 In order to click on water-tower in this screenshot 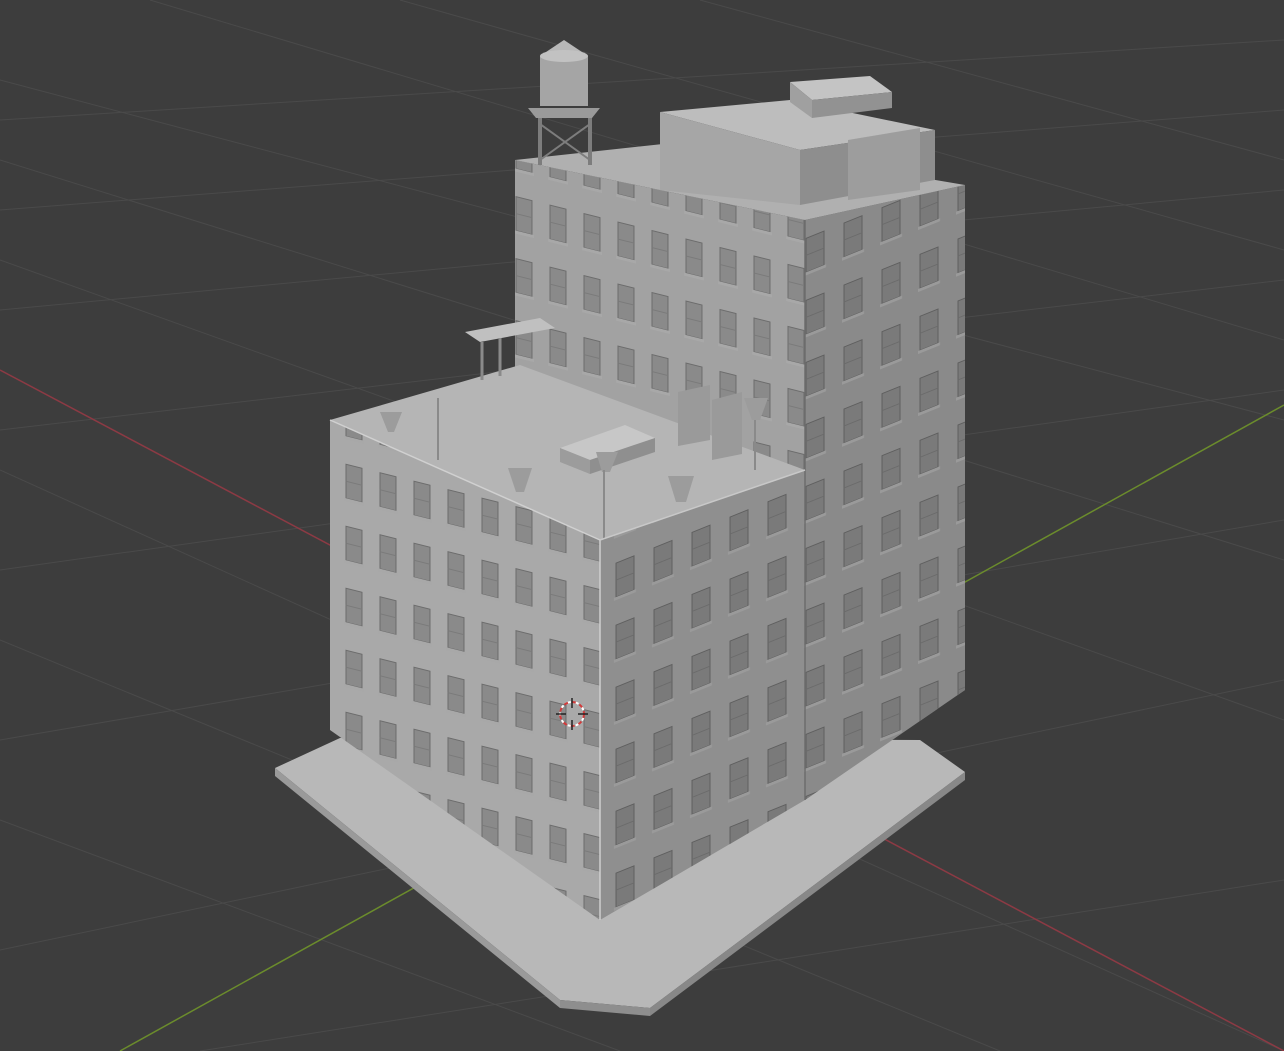, I will do `click(564, 102)`.